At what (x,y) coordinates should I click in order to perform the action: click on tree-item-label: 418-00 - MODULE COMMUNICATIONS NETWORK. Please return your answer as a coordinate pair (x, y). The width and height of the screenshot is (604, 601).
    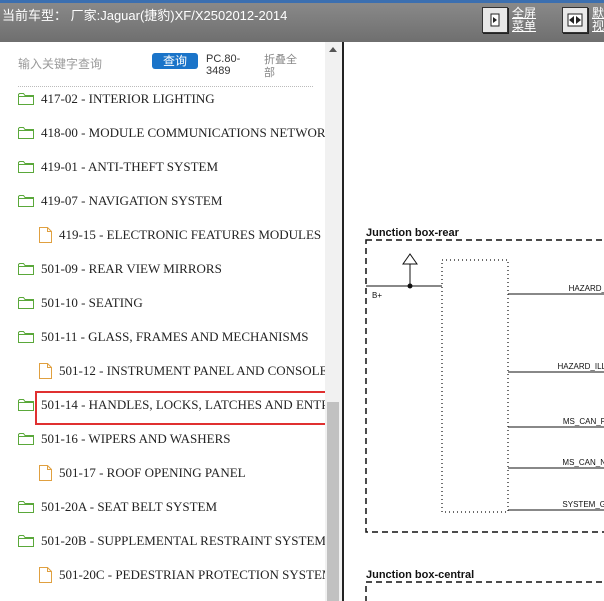
    Looking at the image, I should click on (183, 132).